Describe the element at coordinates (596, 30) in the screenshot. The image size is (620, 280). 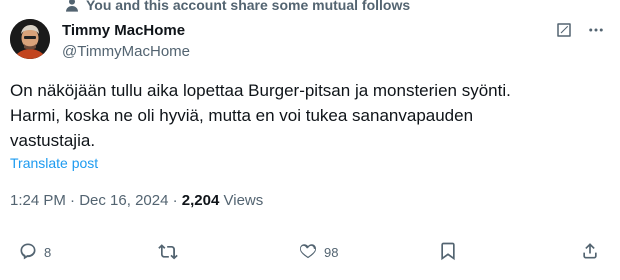
I see `more-icon` at that location.